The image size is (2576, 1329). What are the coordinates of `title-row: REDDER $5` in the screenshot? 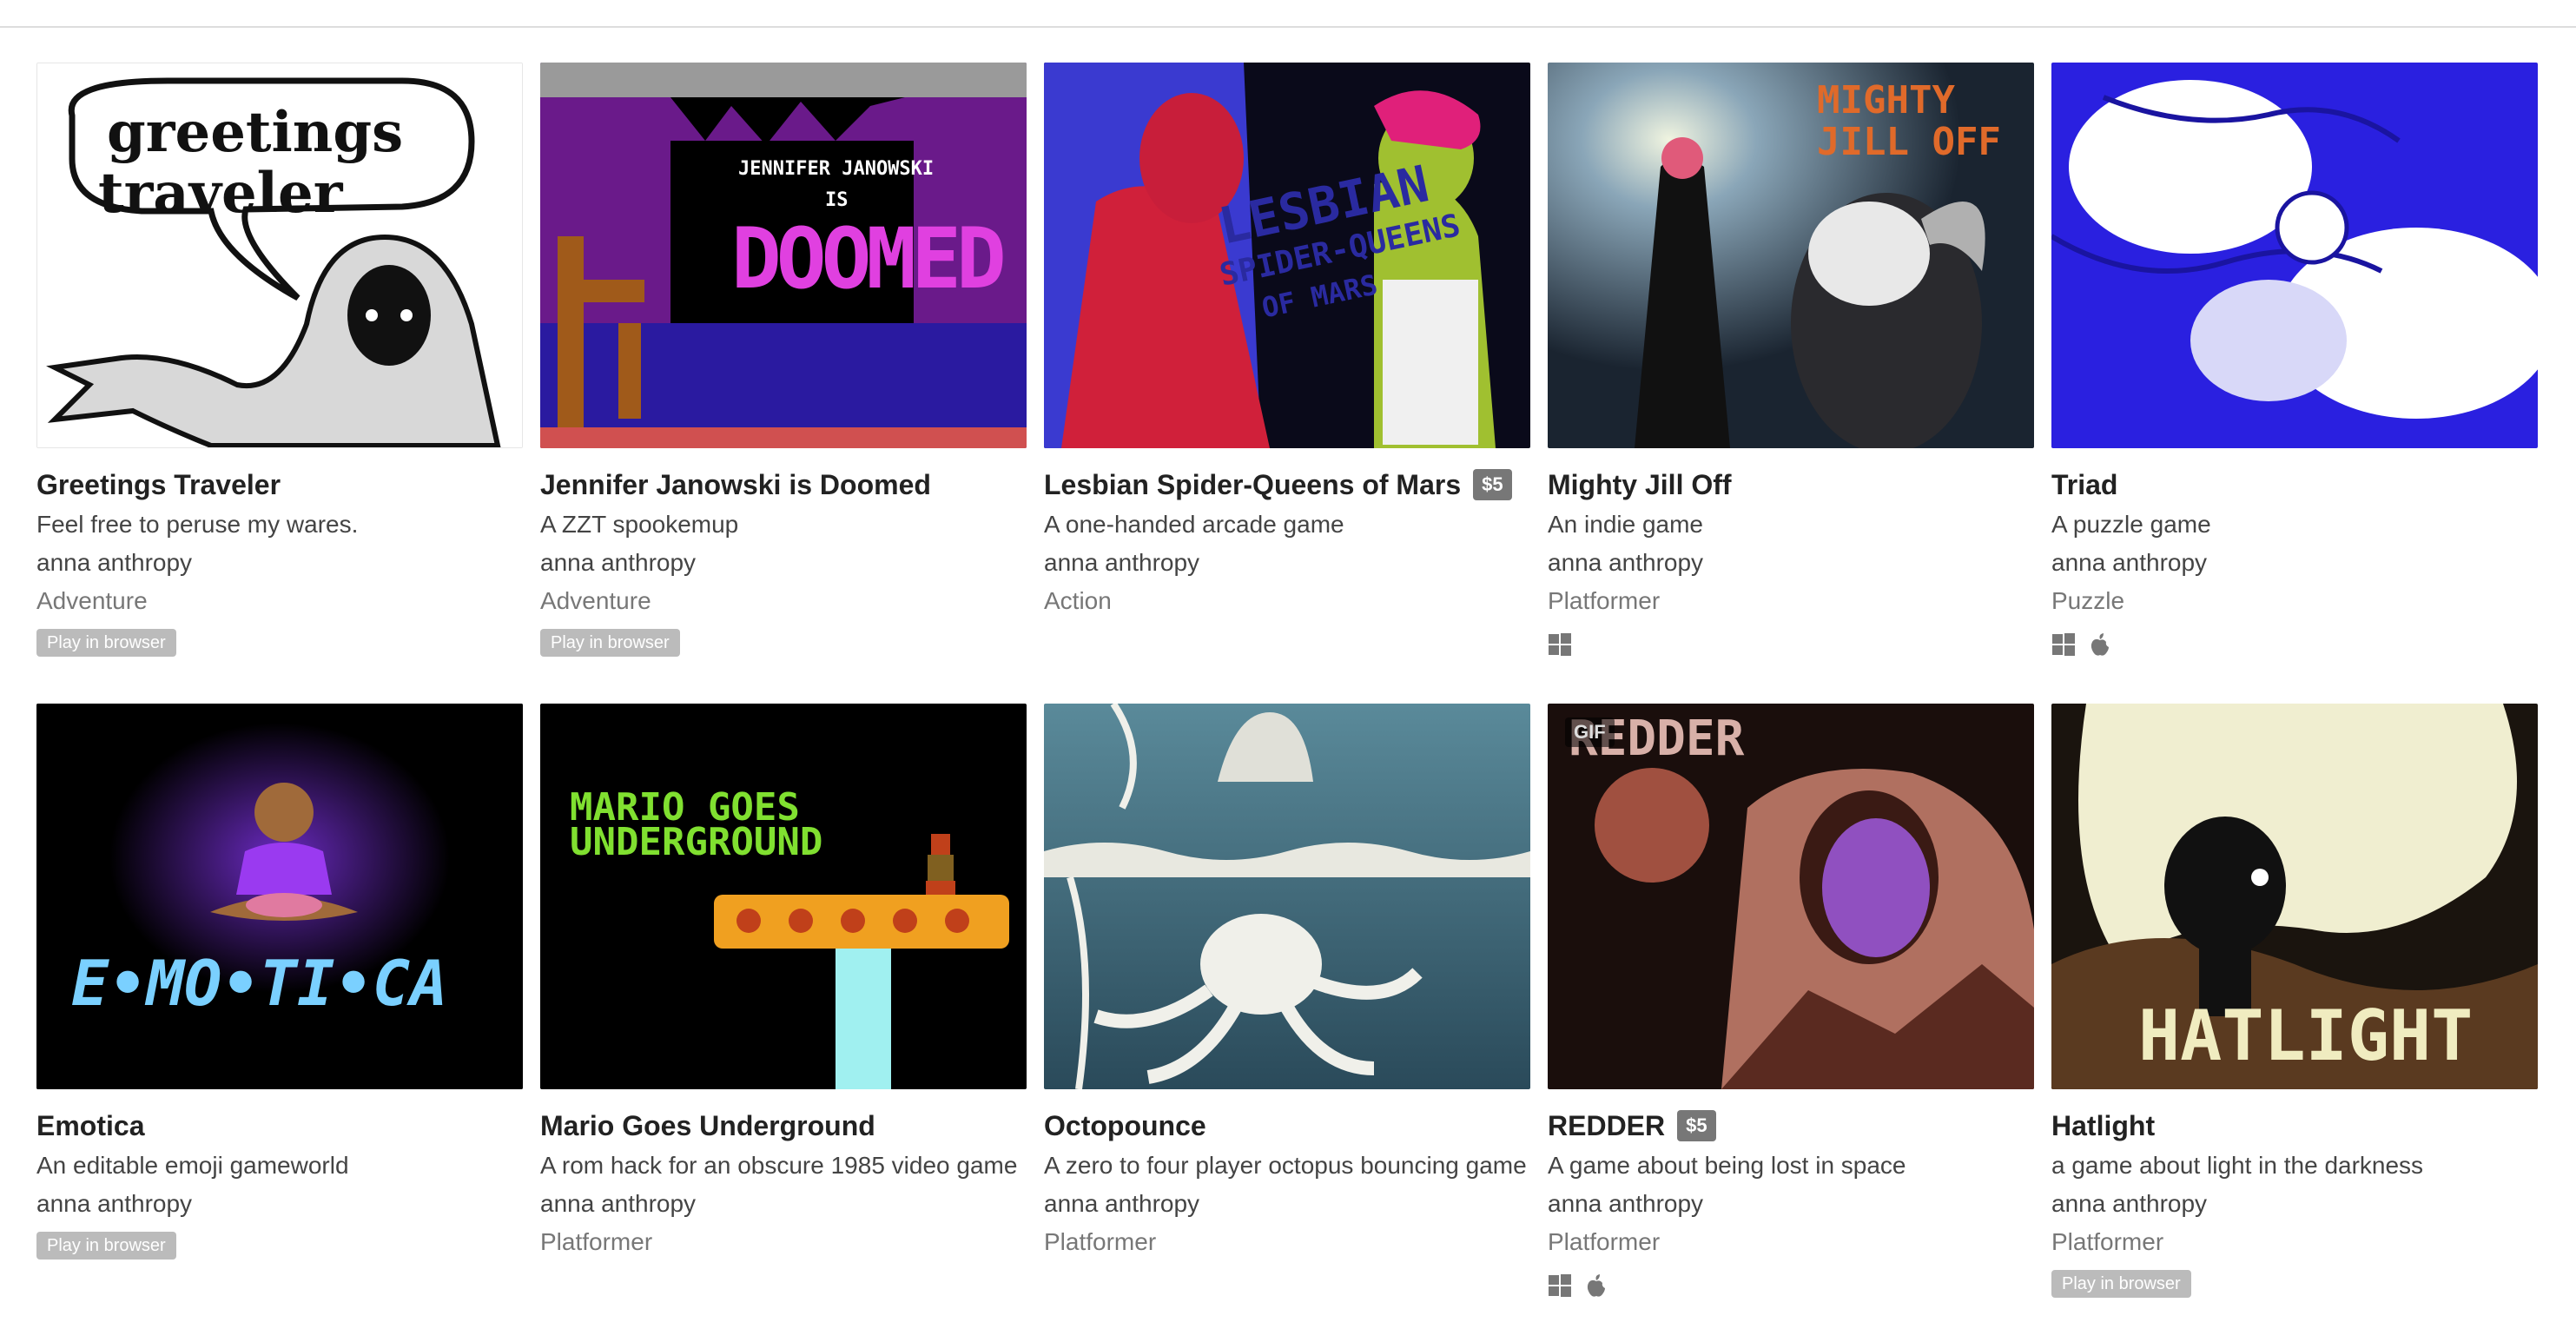 It's located at (1632, 1126).